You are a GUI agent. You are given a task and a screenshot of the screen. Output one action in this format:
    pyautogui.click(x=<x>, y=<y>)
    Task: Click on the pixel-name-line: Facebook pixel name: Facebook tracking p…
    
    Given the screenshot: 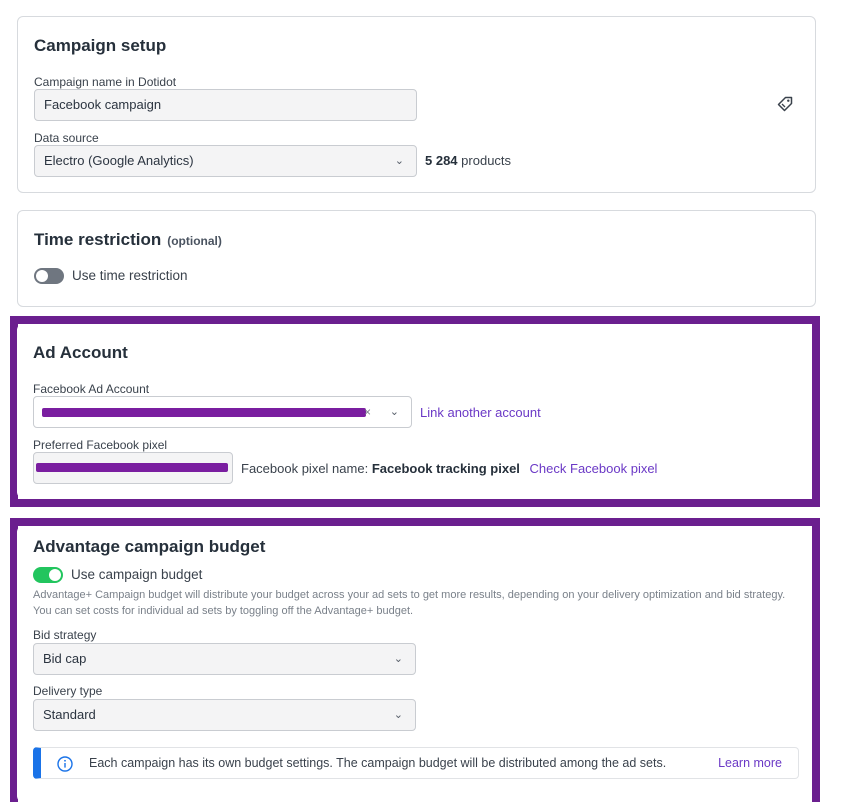 What is the action you would take?
    pyautogui.click(x=449, y=468)
    